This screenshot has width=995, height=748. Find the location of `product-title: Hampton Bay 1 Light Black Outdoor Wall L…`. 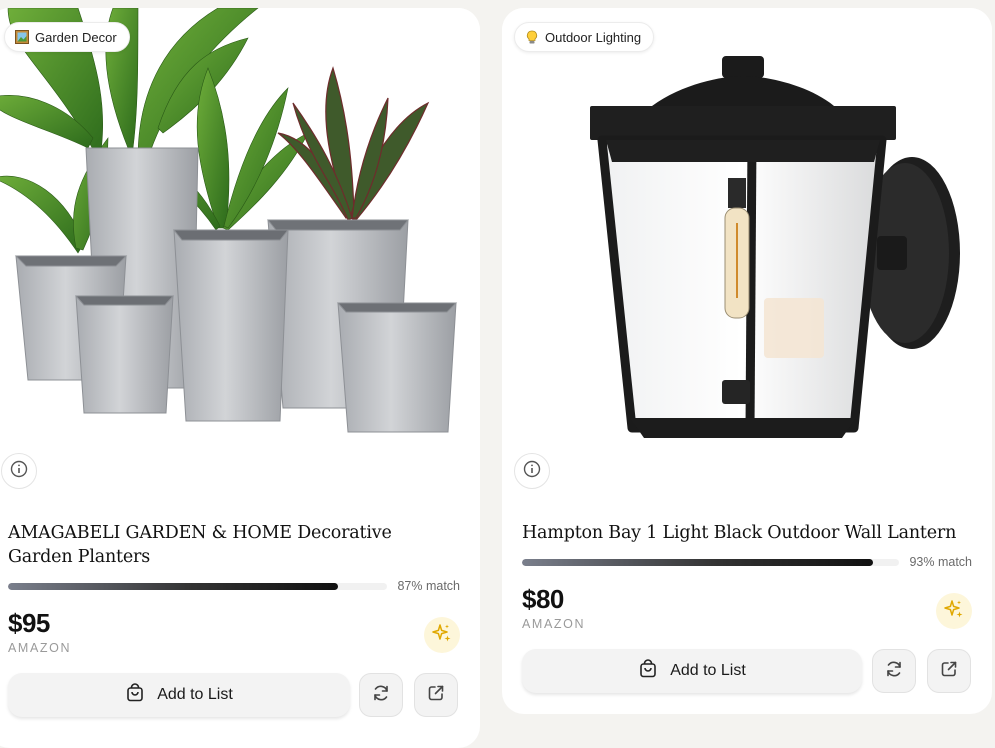

product-title: Hampton Bay 1 Light Black Outdoor Wall L… is located at coordinates (744, 533).